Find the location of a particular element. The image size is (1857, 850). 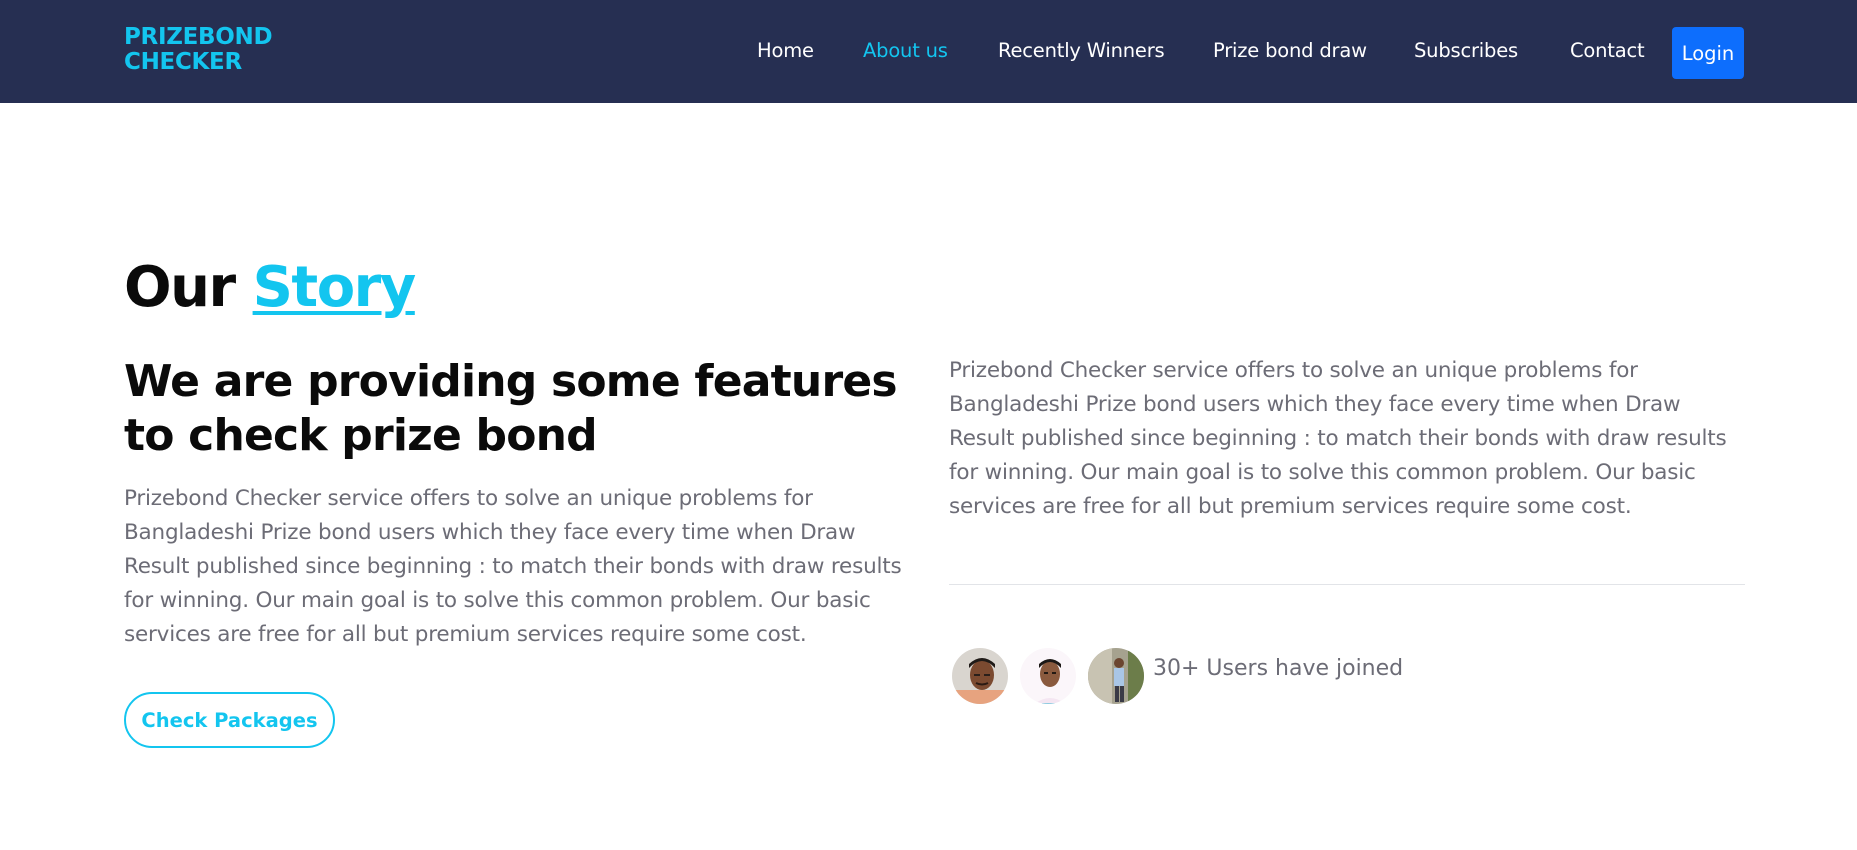

nav-prize-bond-draw: Prize bond draw is located at coordinates (1290, 50).